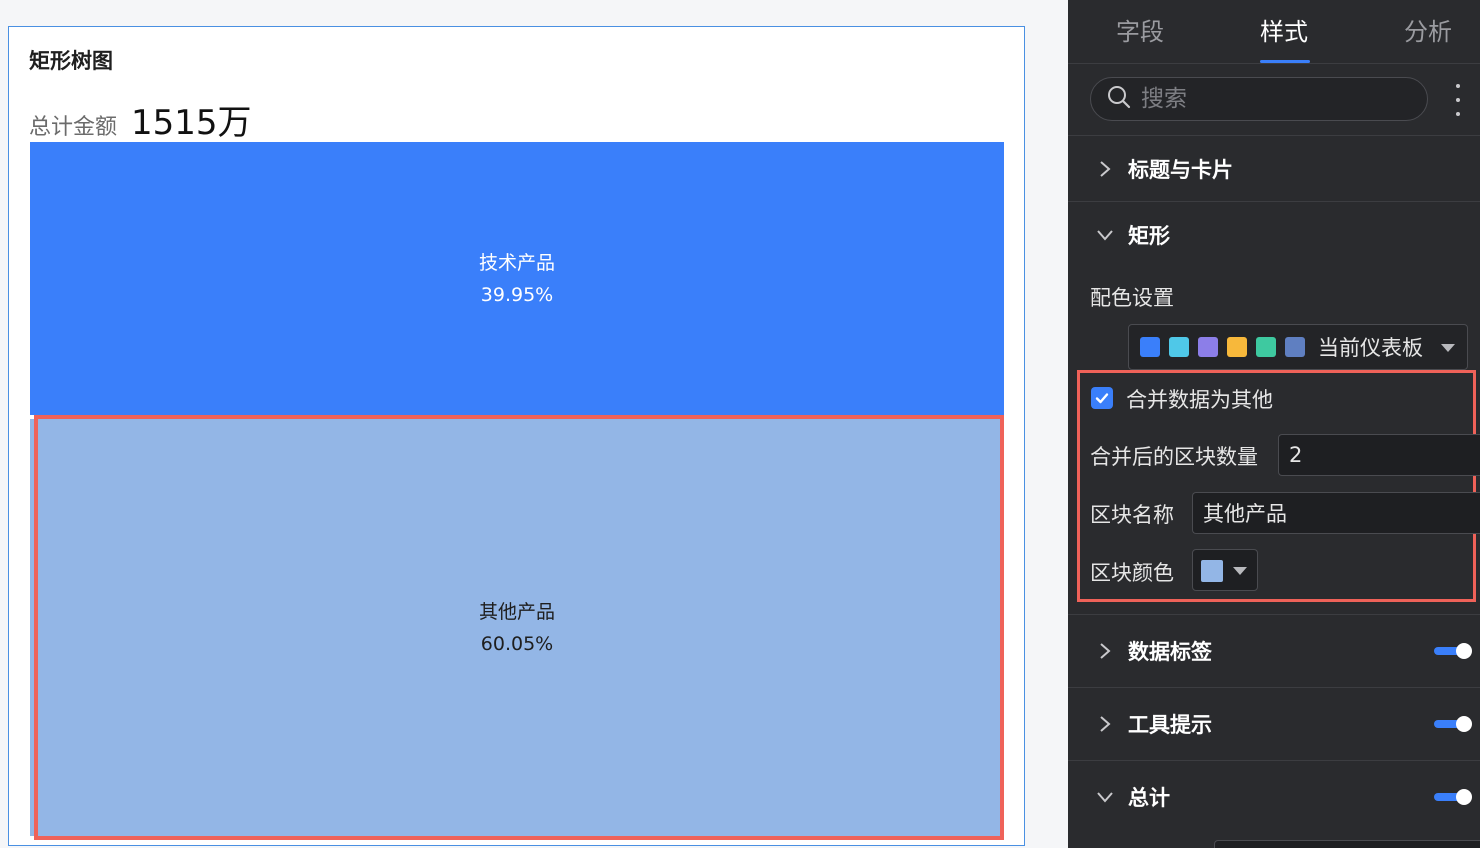 This screenshot has height=848, width=1480. I want to click on tab-style: 样式, so click(1284, 29).